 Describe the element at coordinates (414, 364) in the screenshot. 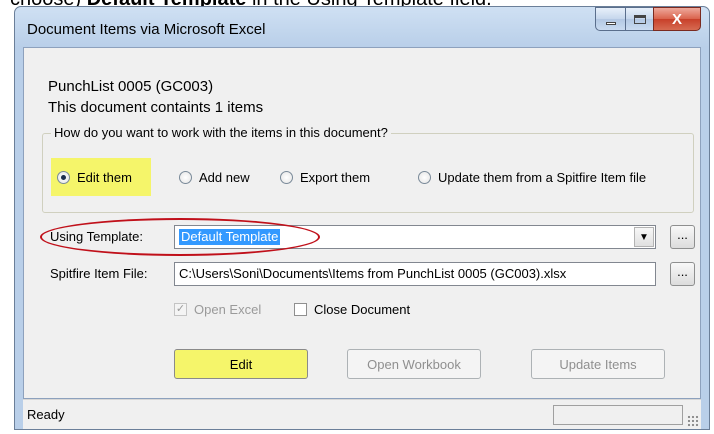

I see `open-workbook-button: Open Workbook` at that location.